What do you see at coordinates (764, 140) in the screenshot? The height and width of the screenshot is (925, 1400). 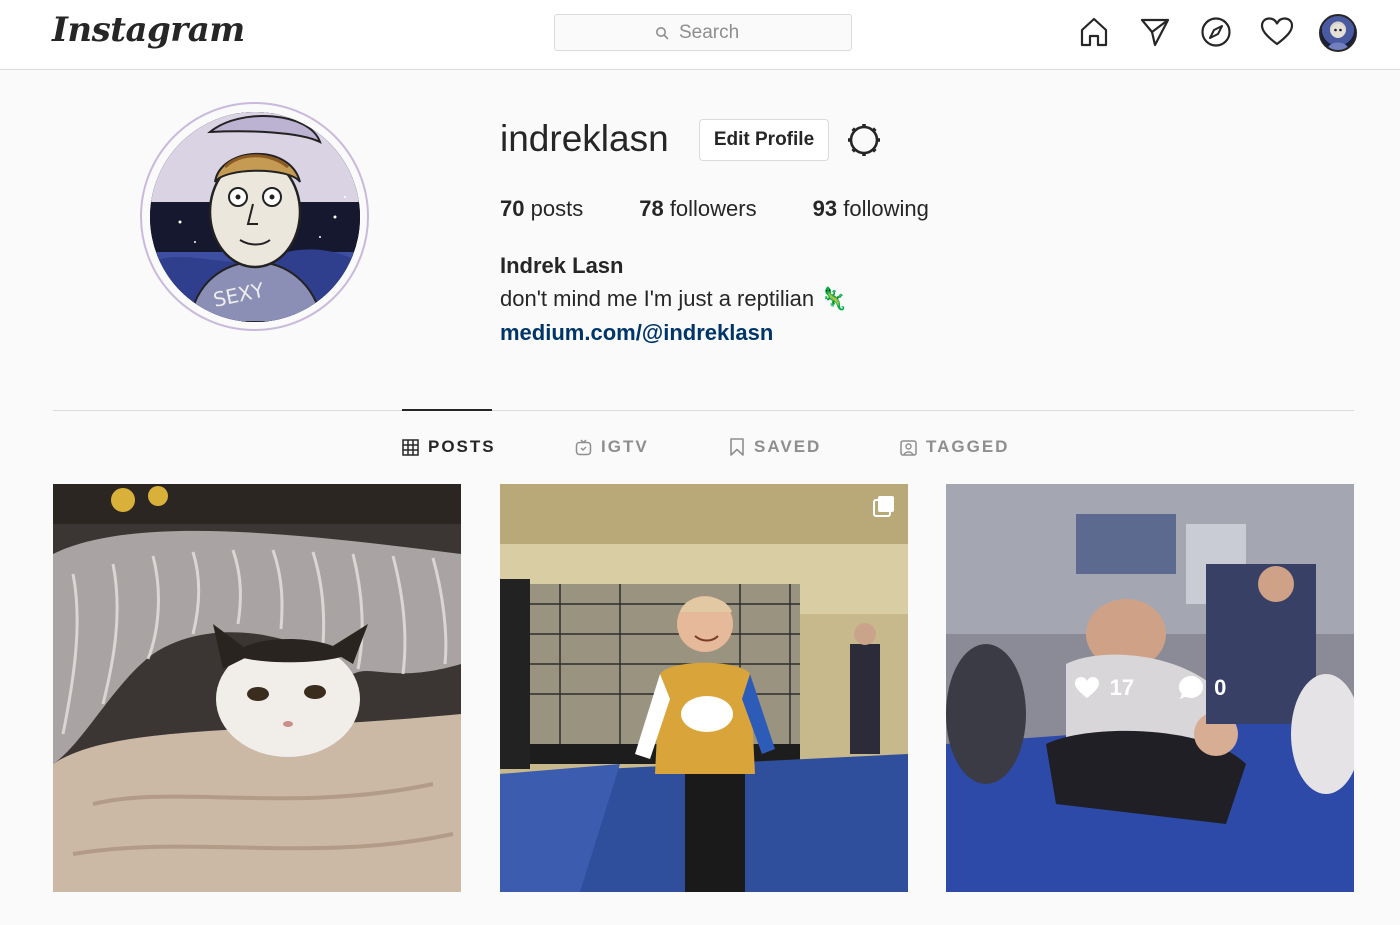 I see `edit-profile-button: Edit Profile` at bounding box center [764, 140].